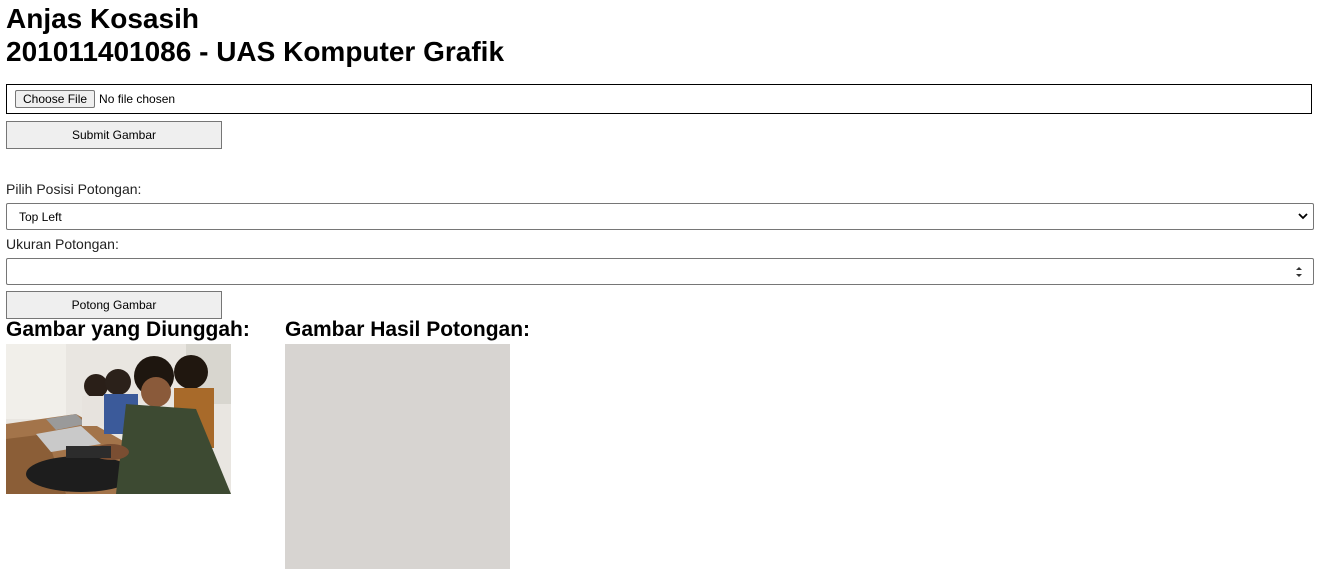 This screenshot has height=580, width=1325. I want to click on crop-size-label: Ukuran Potongan:, so click(62, 244).